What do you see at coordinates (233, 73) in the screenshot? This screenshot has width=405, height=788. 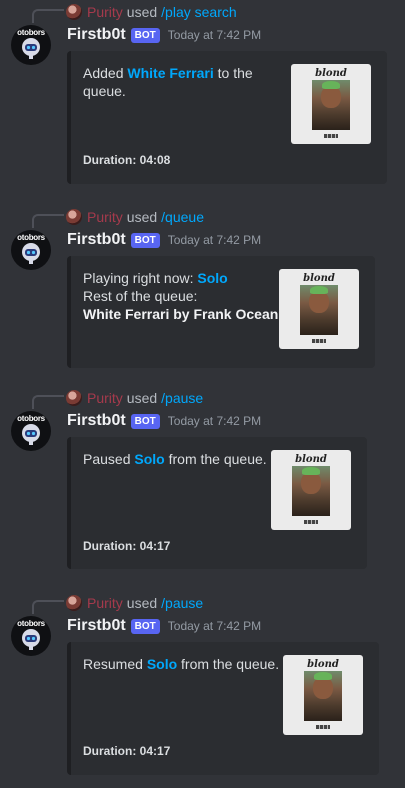 I see `embed-text-run: to the` at bounding box center [233, 73].